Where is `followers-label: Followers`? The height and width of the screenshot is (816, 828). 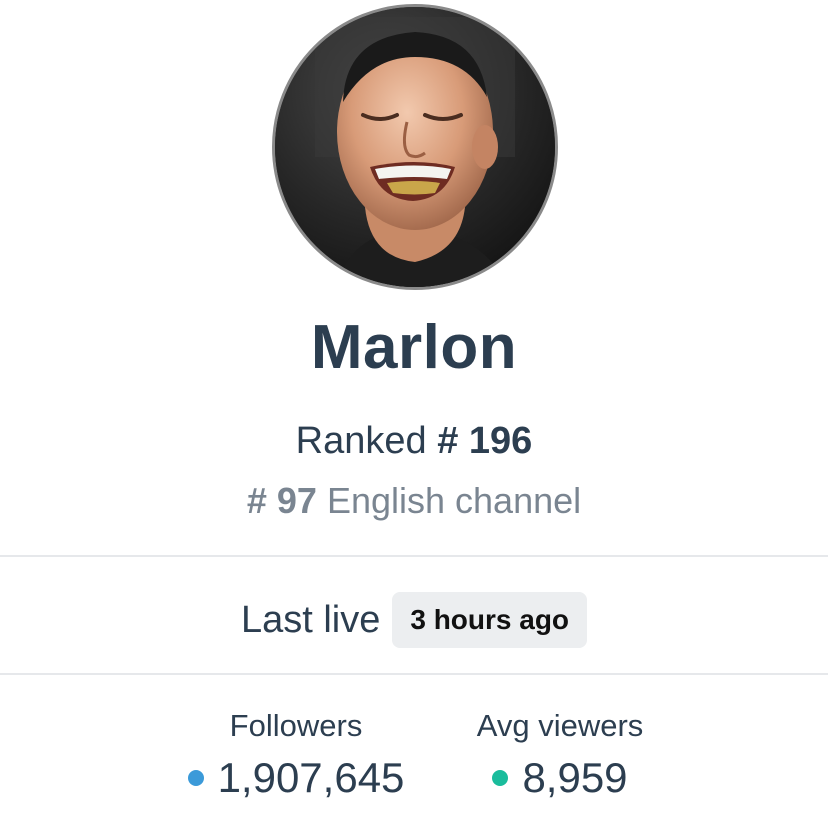
followers-label: Followers is located at coordinates (296, 725).